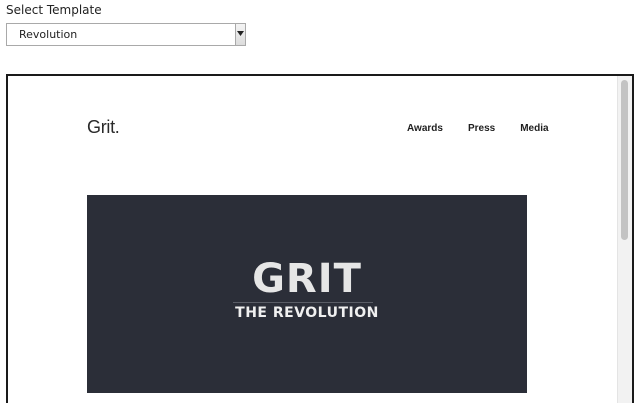  I want to click on hero-subtitle: THE REVOLUTION, so click(307, 313).